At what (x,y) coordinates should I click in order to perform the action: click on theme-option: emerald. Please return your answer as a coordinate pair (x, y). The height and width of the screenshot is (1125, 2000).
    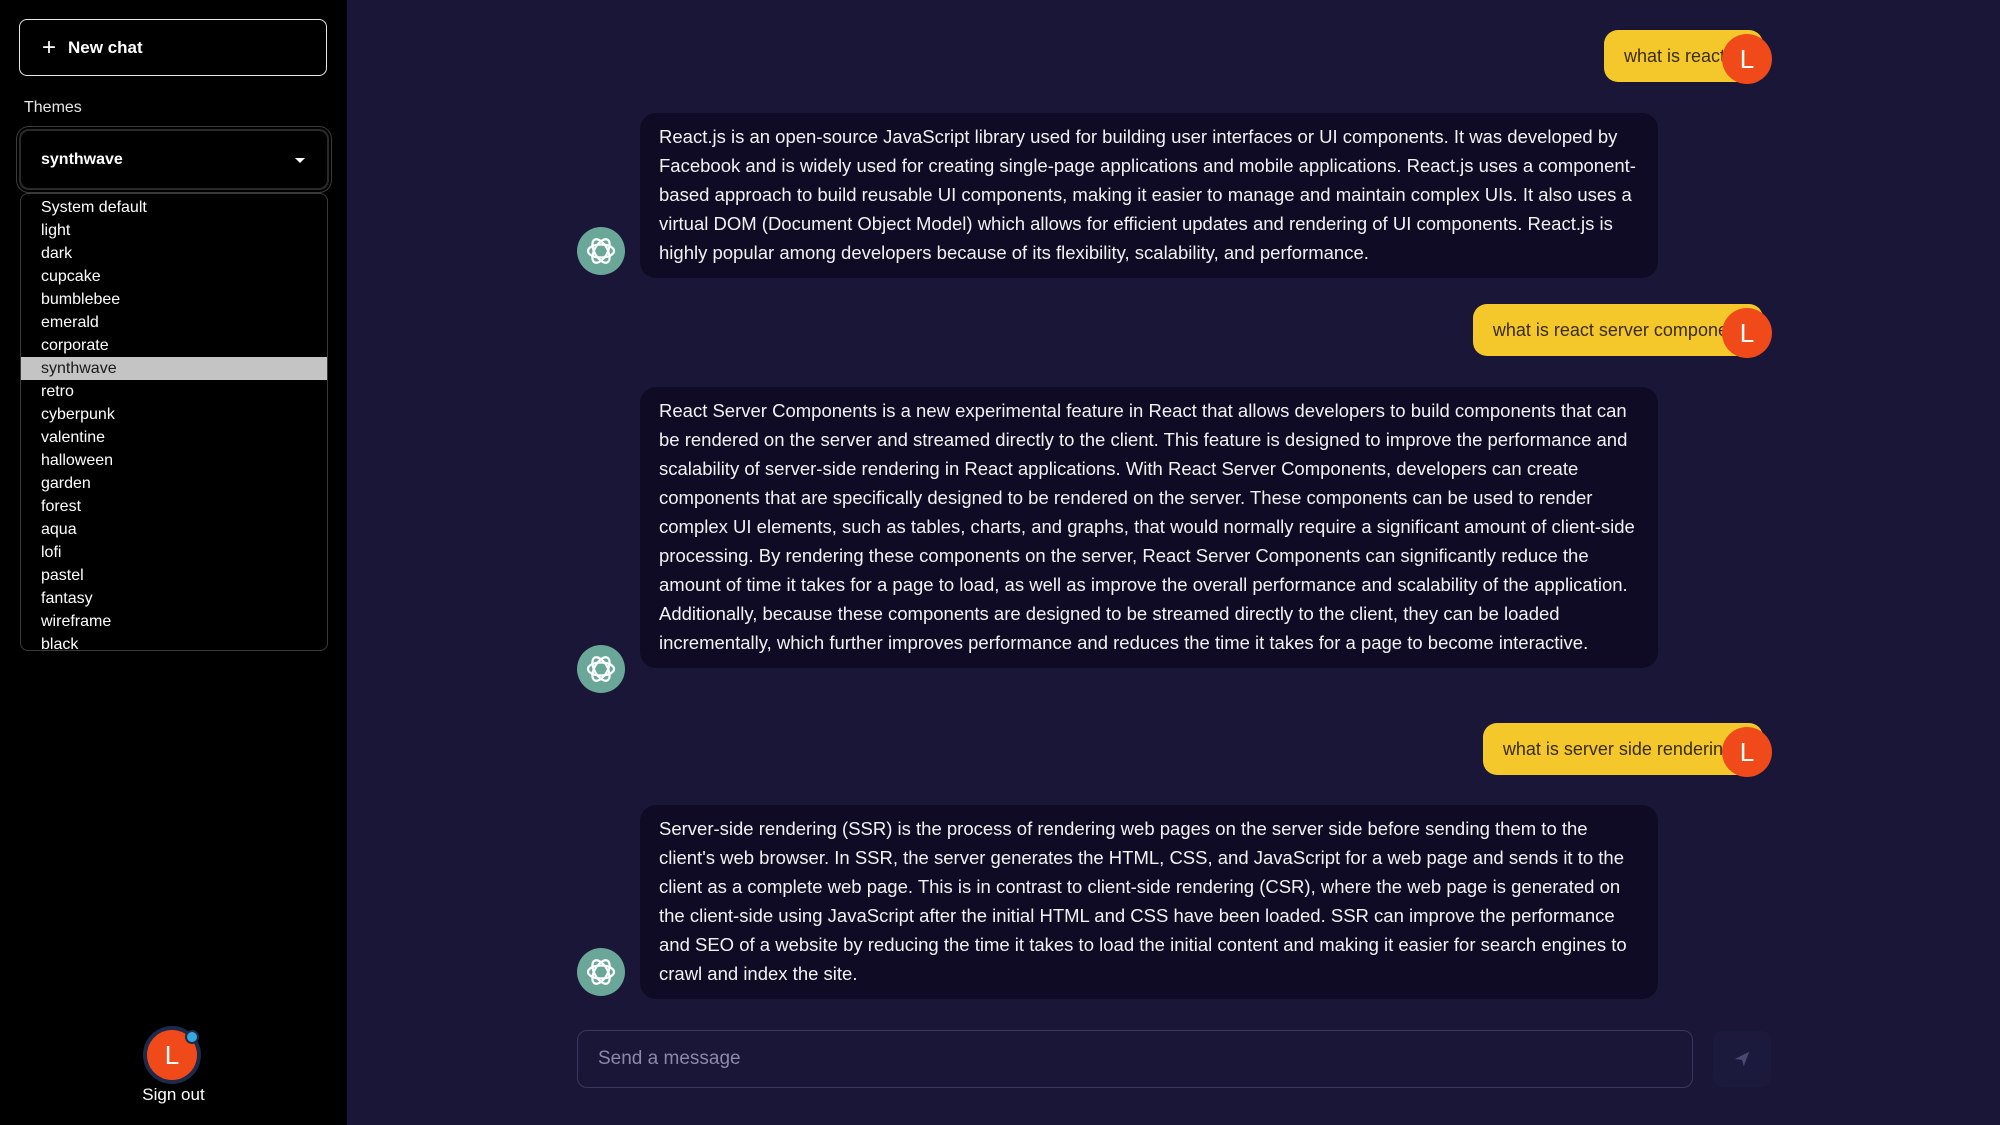
    Looking at the image, I should click on (174, 322).